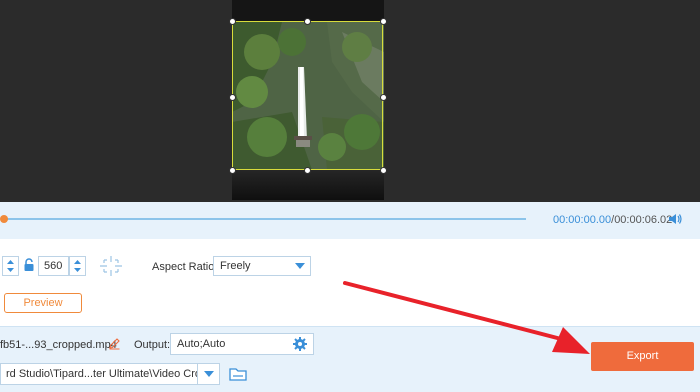 This screenshot has width=700, height=392. What do you see at coordinates (232, 21) in the screenshot?
I see `crop-handle-top-left` at bounding box center [232, 21].